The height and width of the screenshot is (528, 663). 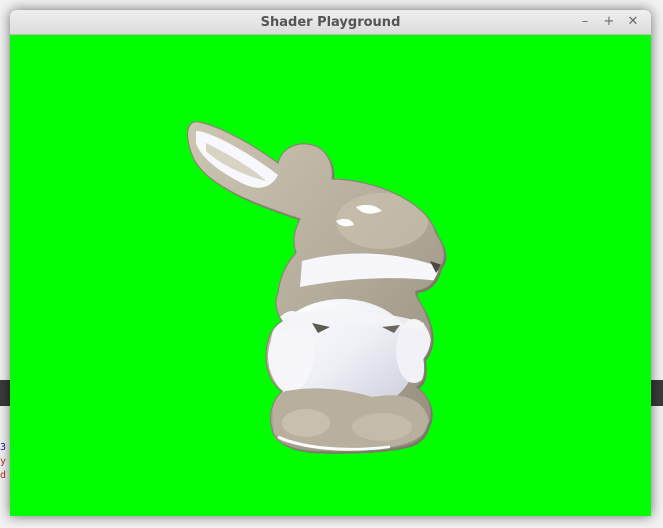 What do you see at coordinates (3, 461) in the screenshot?
I see `background-window-text-line: y` at bounding box center [3, 461].